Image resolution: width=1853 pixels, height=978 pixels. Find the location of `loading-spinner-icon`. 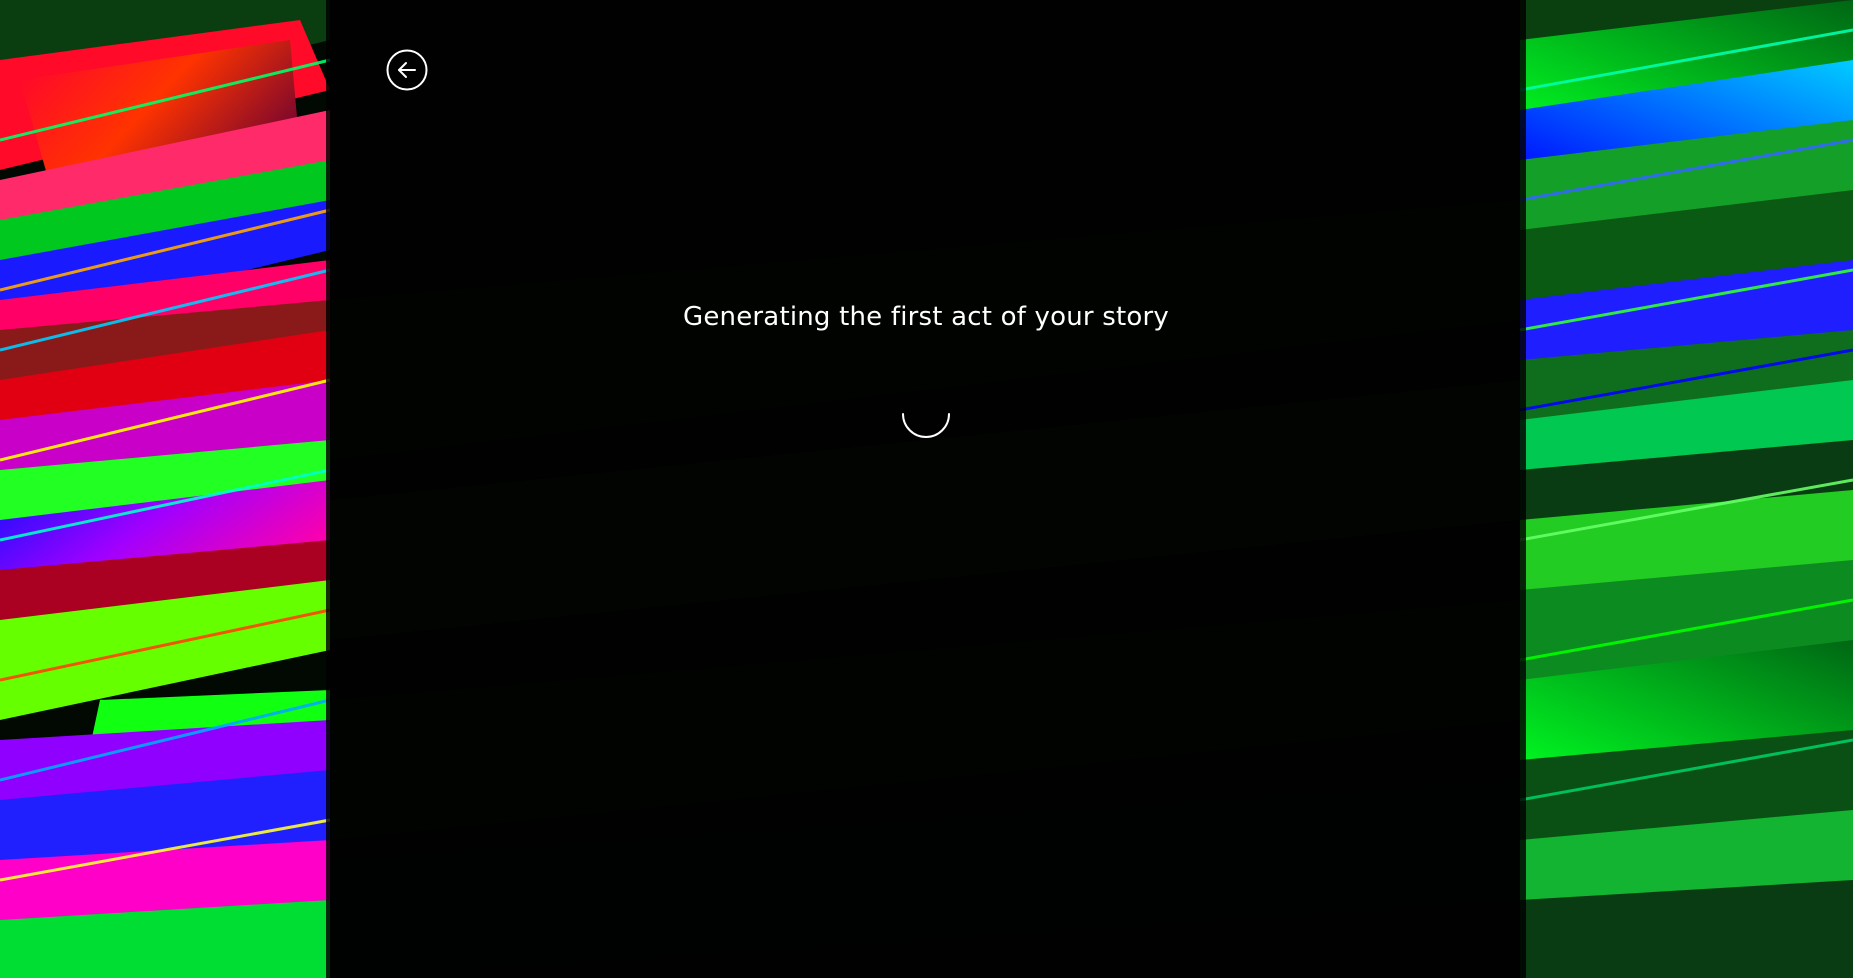

loading-spinner-icon is located at coordinates (926, 425).